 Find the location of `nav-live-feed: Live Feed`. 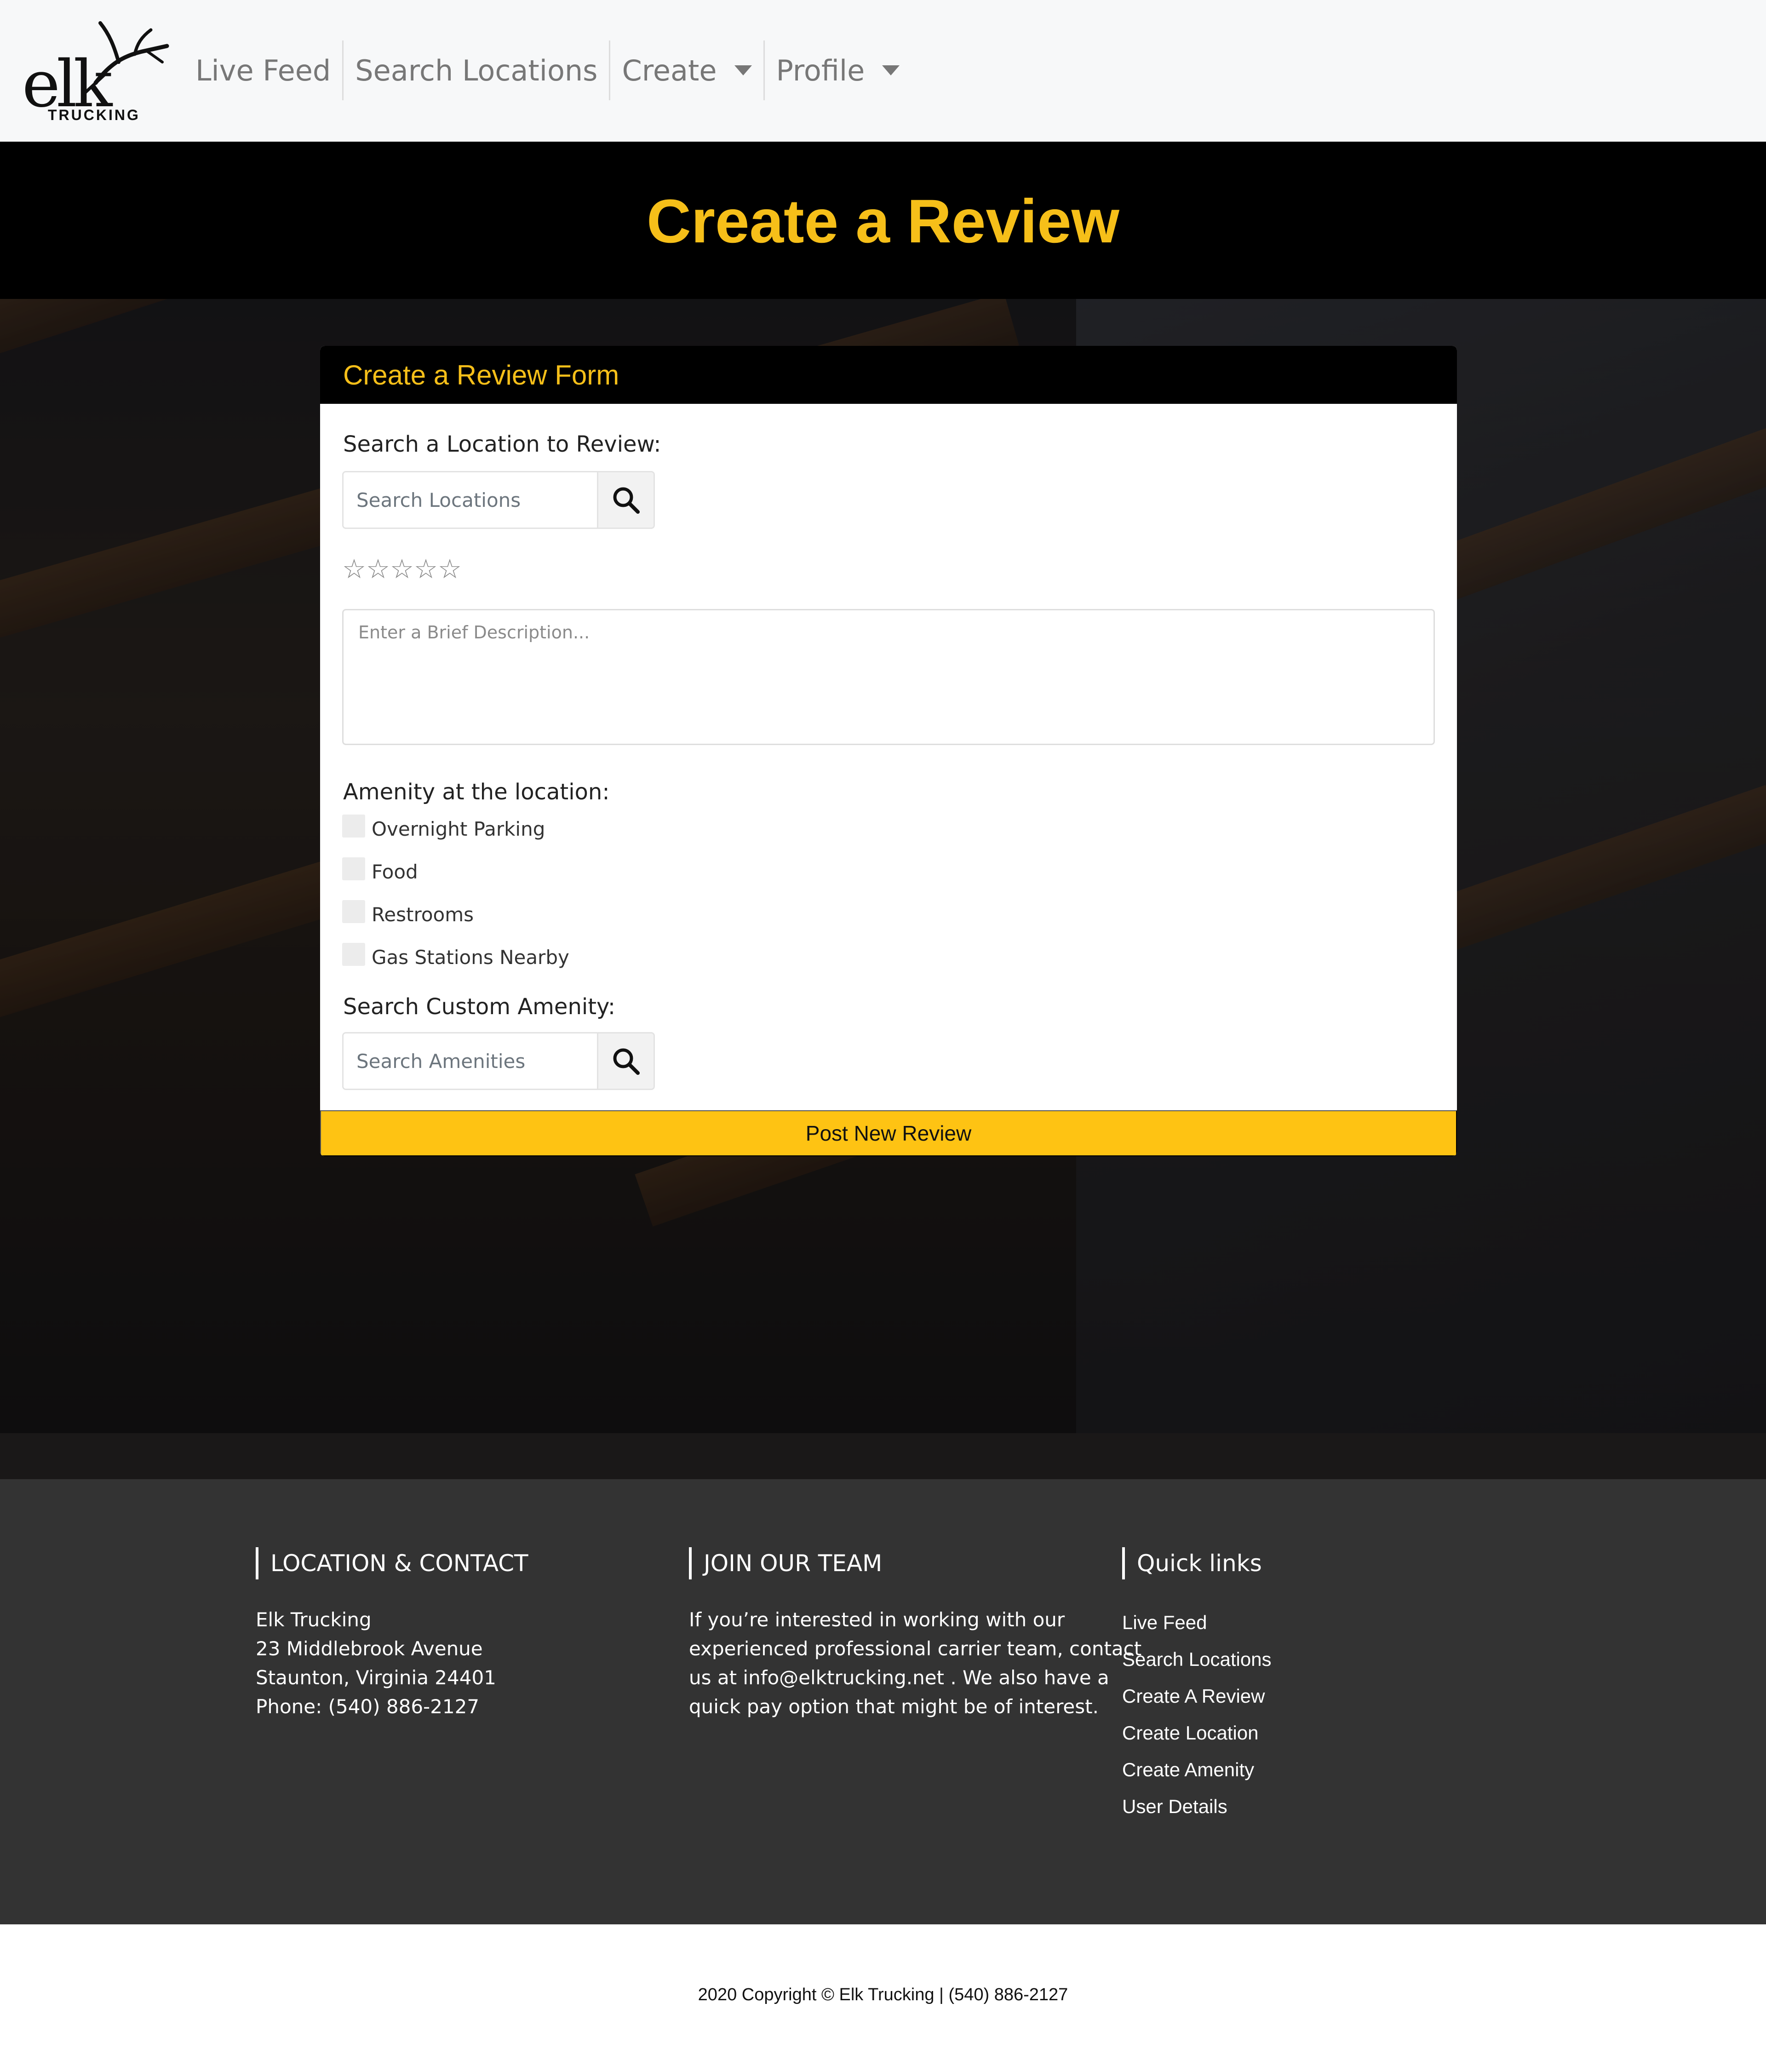

nav-live-feed: Live Feed is located at coordinates (263, 70).